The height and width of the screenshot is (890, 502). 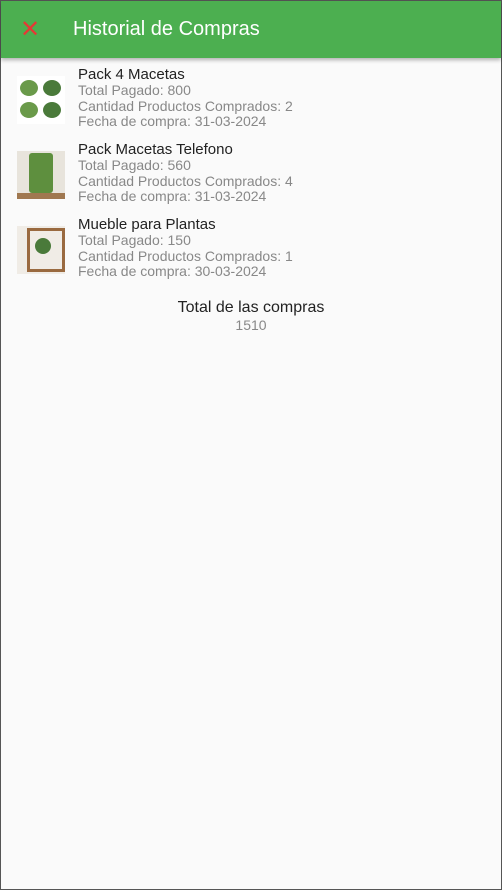 What do you see at coordinates (185, 105) in the screenshot?
I see `item-qty: Cantidad Productos Comprados: 2` at bounding box center [185, 105].